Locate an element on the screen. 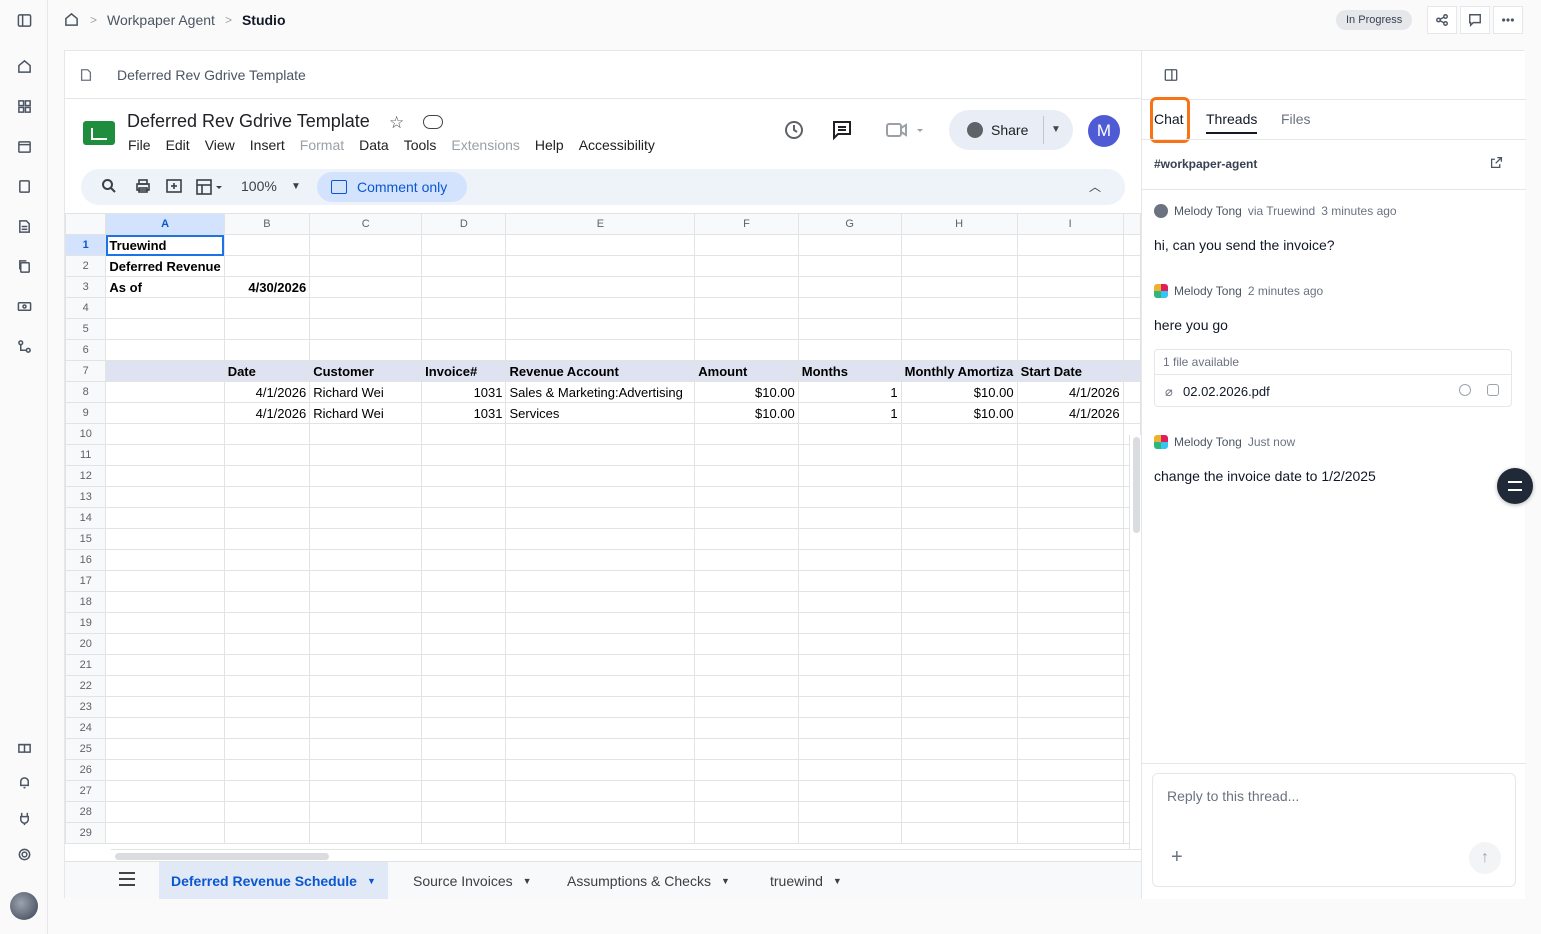  horizontal-scrollbar is located at coordinates (626, 855).